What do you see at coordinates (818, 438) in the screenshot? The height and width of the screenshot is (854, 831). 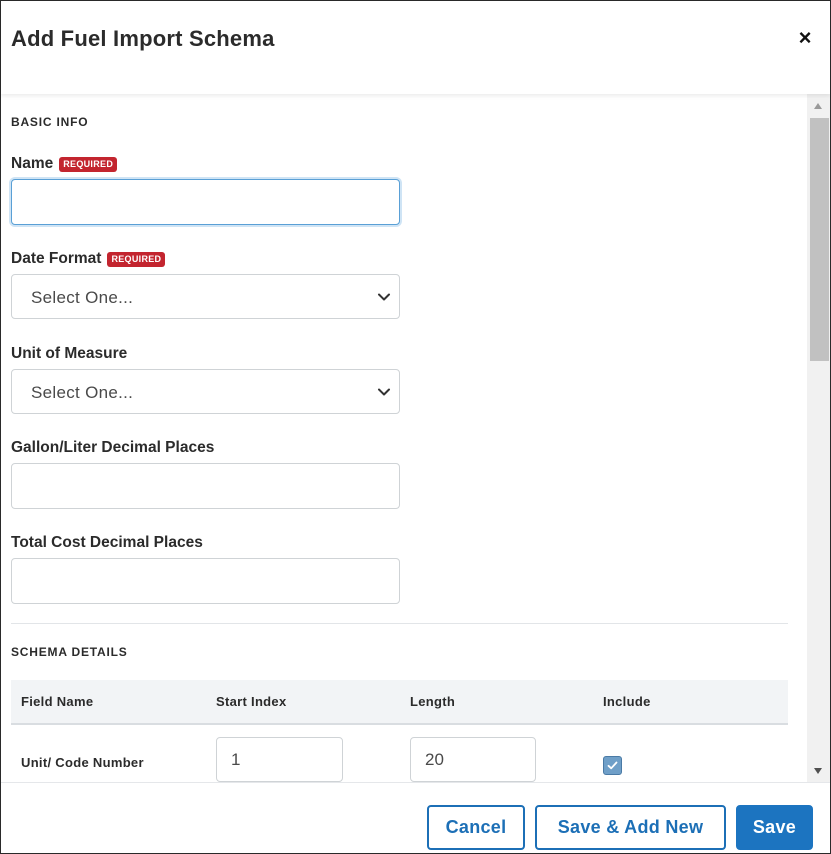 I see `vertical-scrollbar` at bounding box center [818, 438].